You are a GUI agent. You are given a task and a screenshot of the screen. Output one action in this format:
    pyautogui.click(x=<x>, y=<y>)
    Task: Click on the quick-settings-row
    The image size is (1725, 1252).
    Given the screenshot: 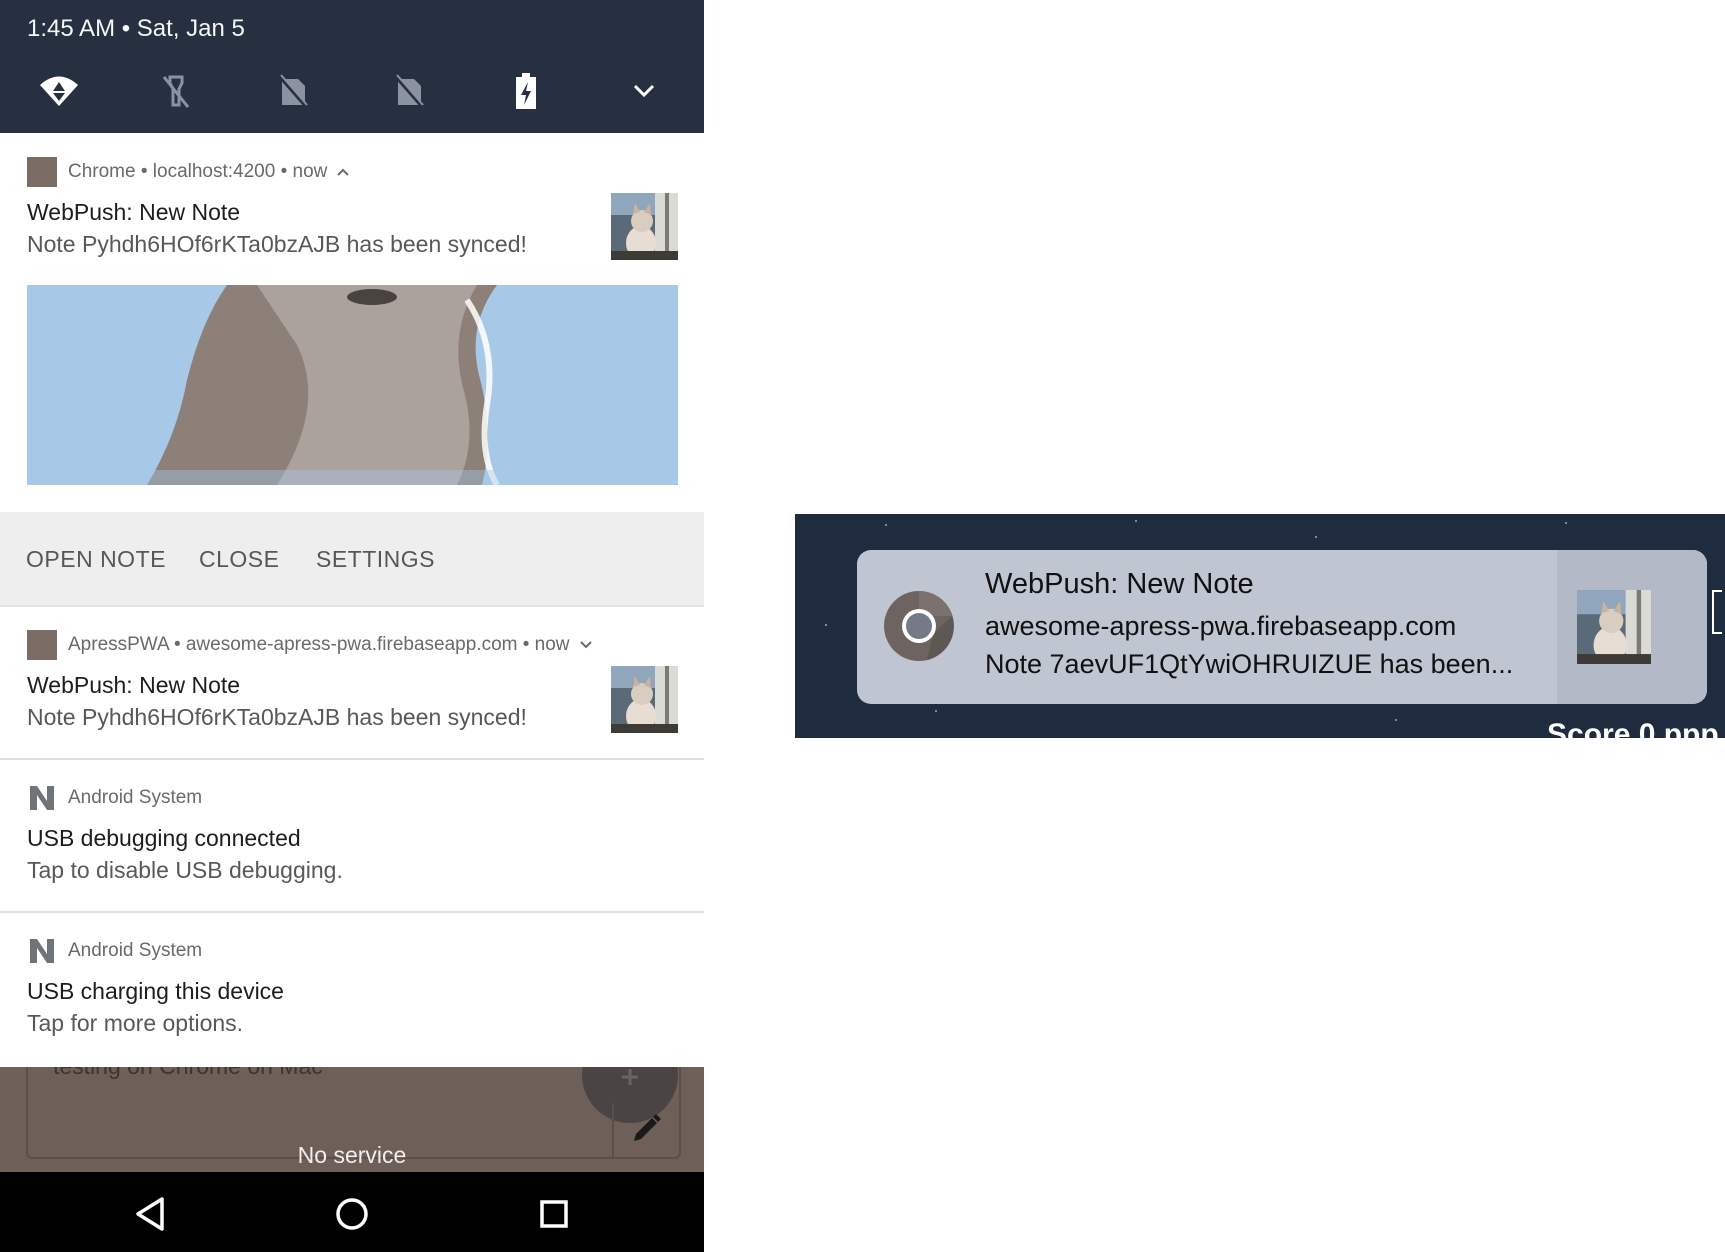 What is the action you would take?
    pyautogui.click(x=352, y=91)
    